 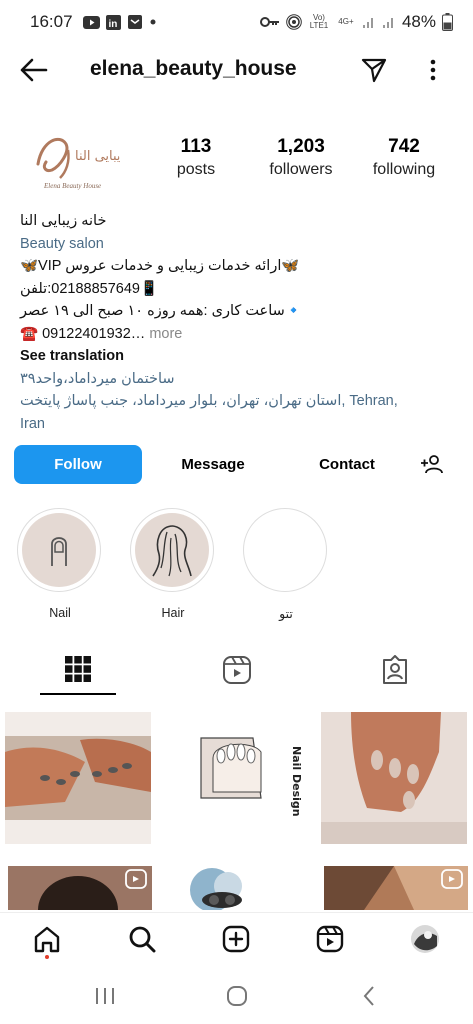 I want to click on back-system-button, so click(x=369, y=998).